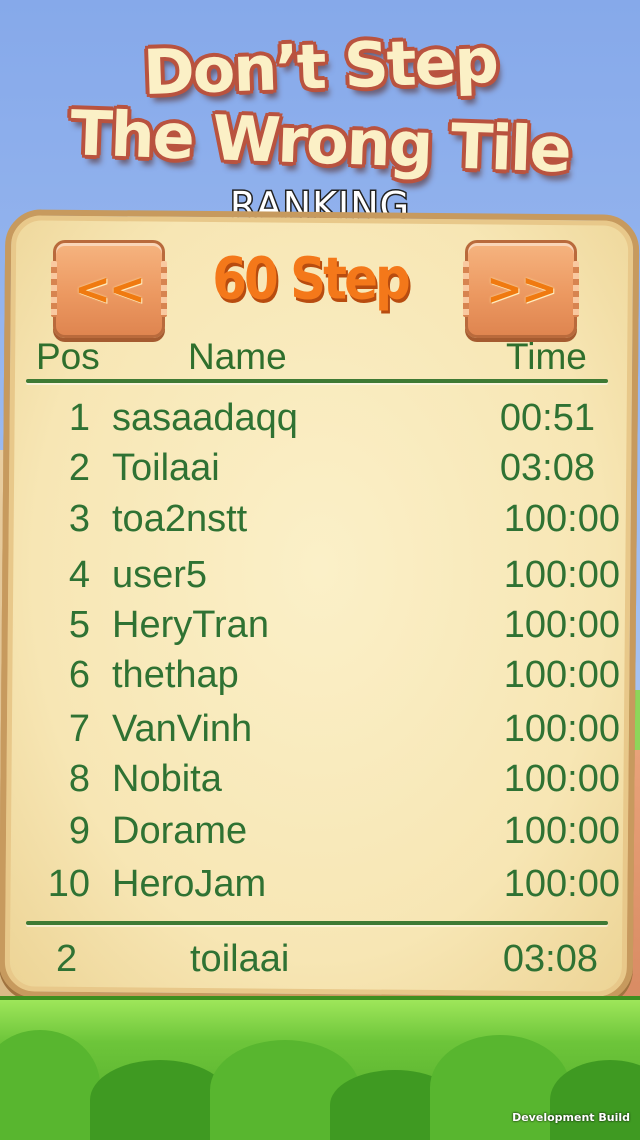 The width and height of the screenshot is (640, 1140). Describe the element at coordinates (320, 679) in the screenshot. I see `ranking-row: 6 thethap 100:00` at that location.